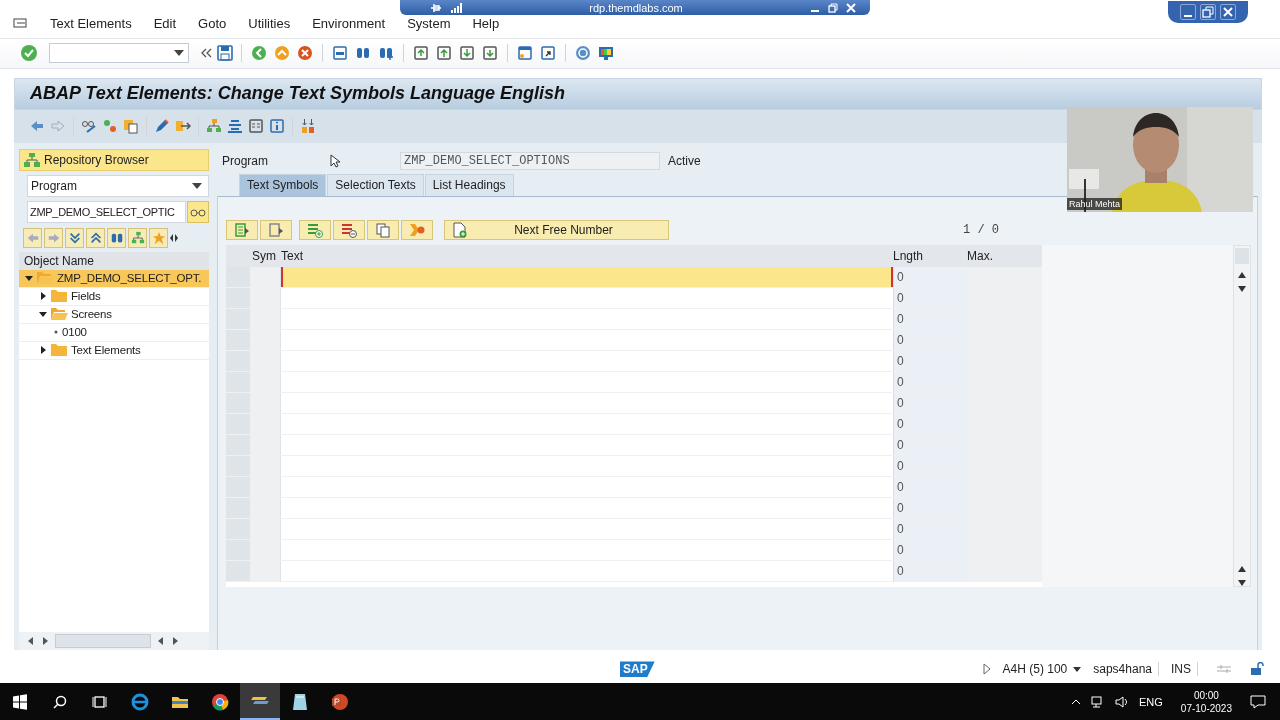 The image size is (1280, 720). What do you see at coordinates (1242, 415) in the screenshot?
I see `vertical-scrollbar` at bounding box center [1242, 415].